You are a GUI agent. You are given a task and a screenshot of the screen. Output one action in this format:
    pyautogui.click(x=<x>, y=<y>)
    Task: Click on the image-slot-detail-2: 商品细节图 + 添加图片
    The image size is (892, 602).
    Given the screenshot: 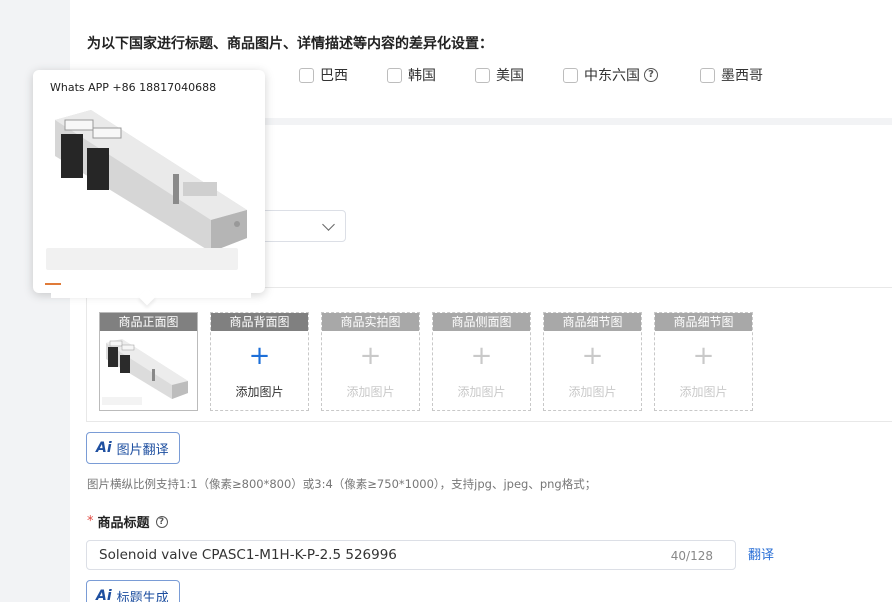 What is the action you would take?
    pyautogui.click(x=703, y=361)
    